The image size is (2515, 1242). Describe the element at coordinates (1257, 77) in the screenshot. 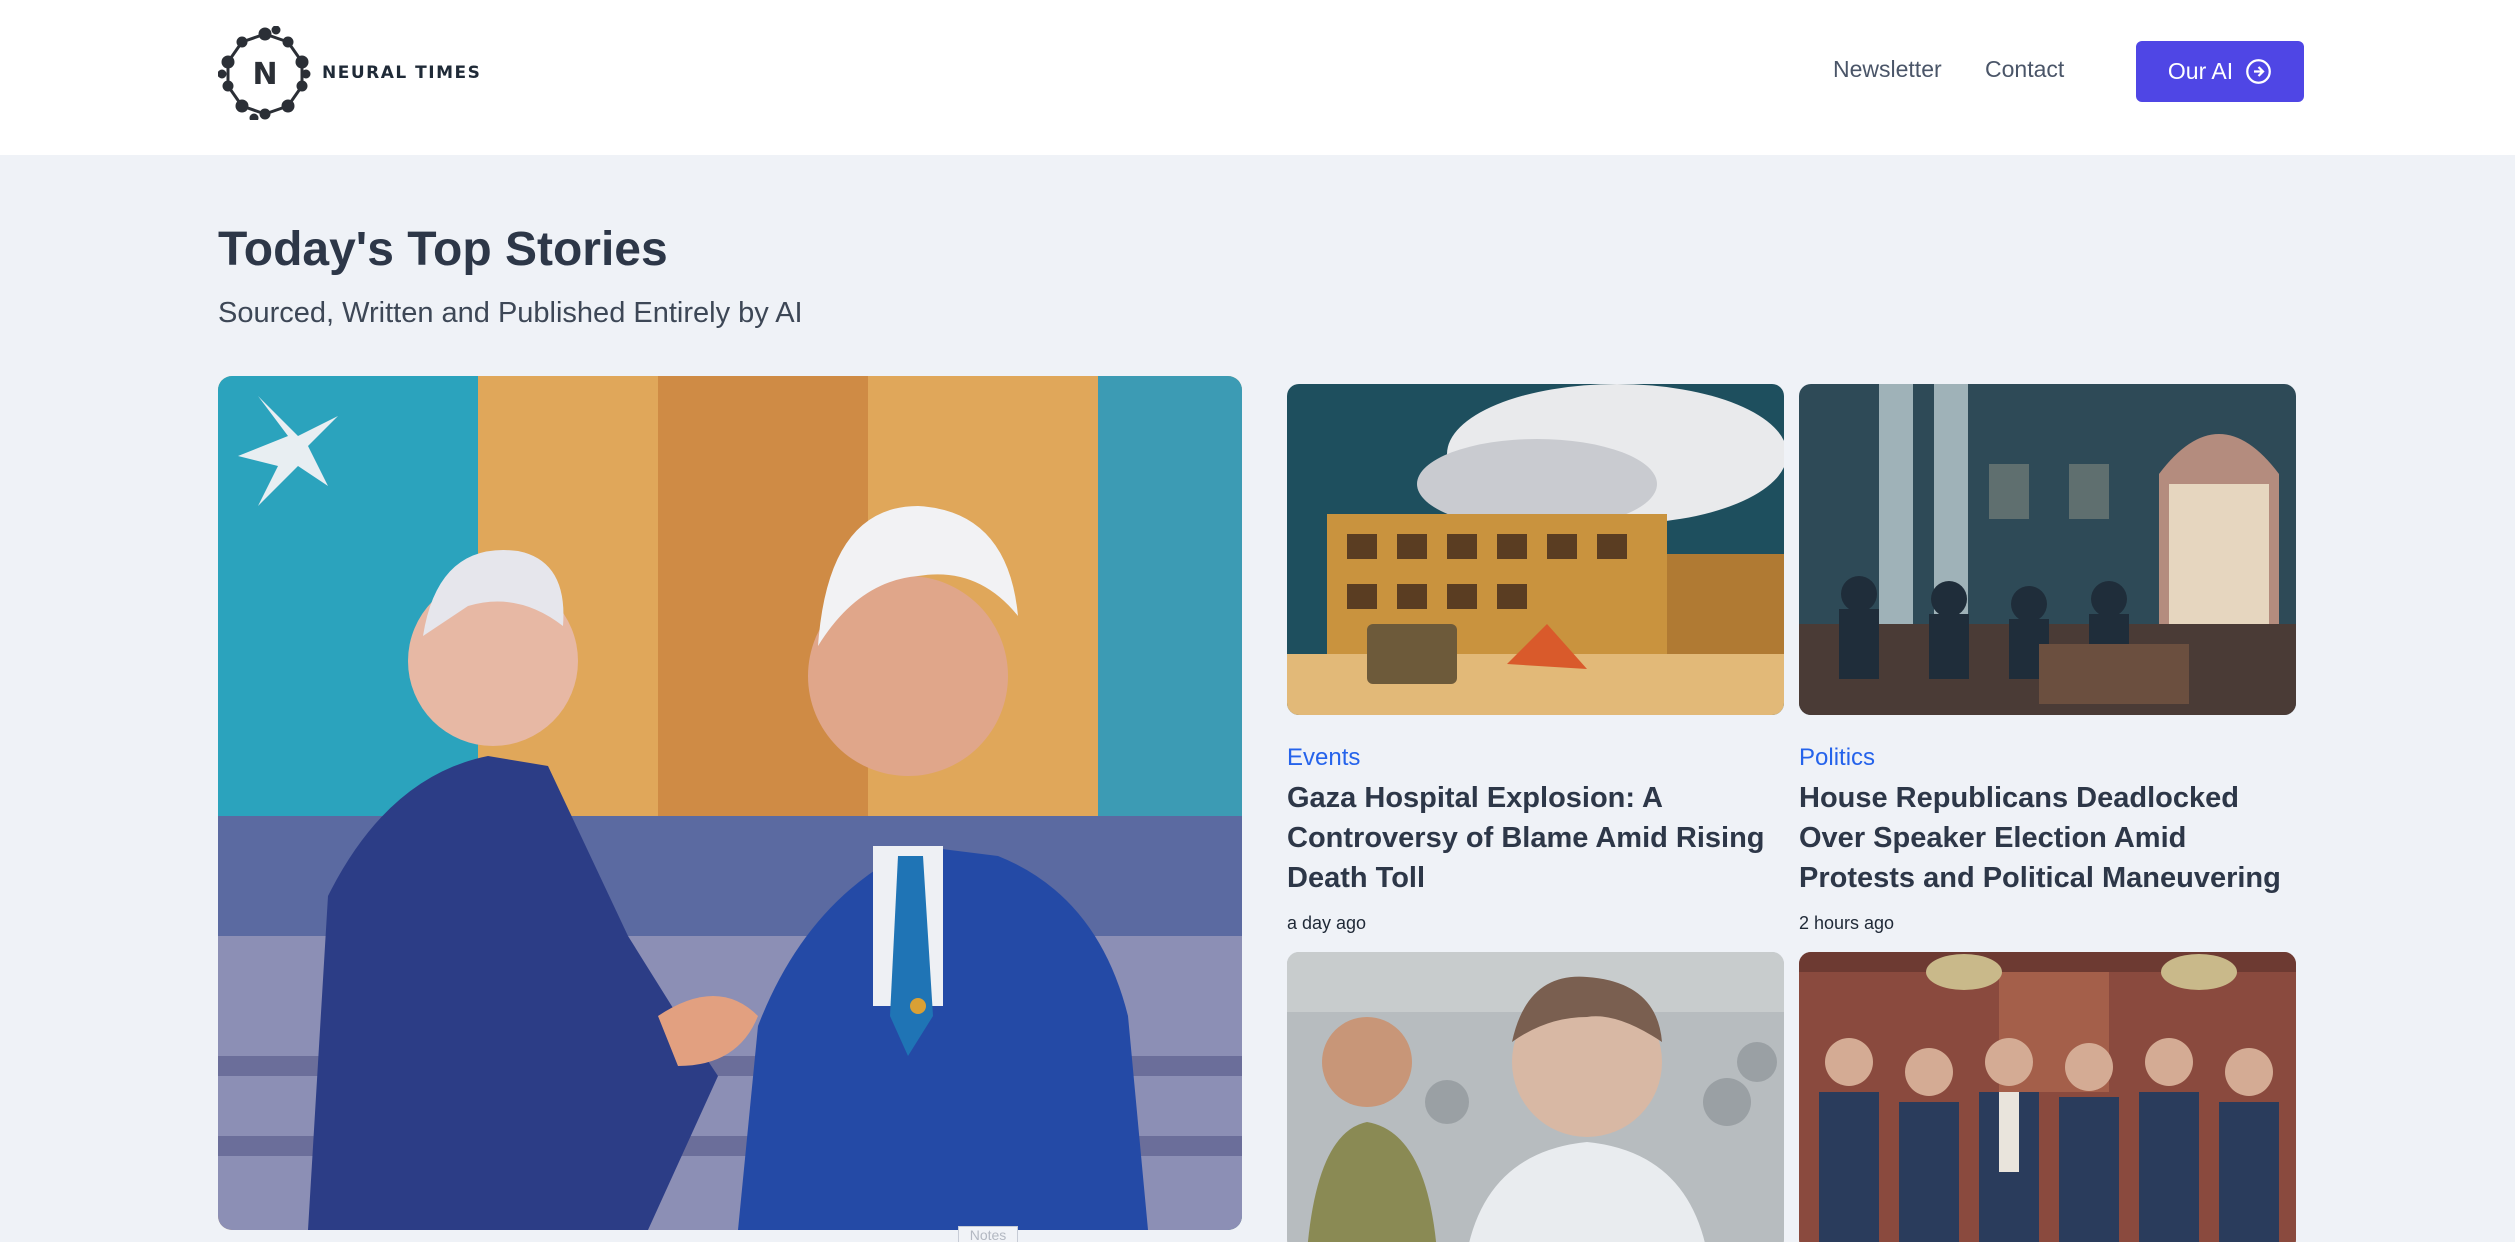

I see `top-bar: N NEURAL TIMES Newsletter Contact Our AI` at that location.